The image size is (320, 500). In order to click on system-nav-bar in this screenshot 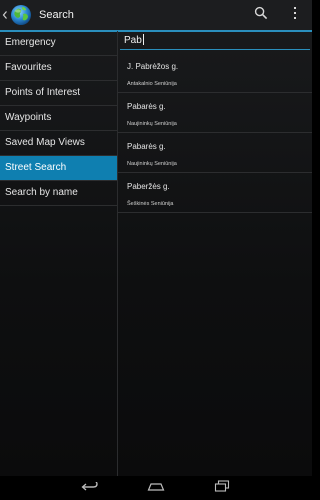, I will do `click(156, 488)`.